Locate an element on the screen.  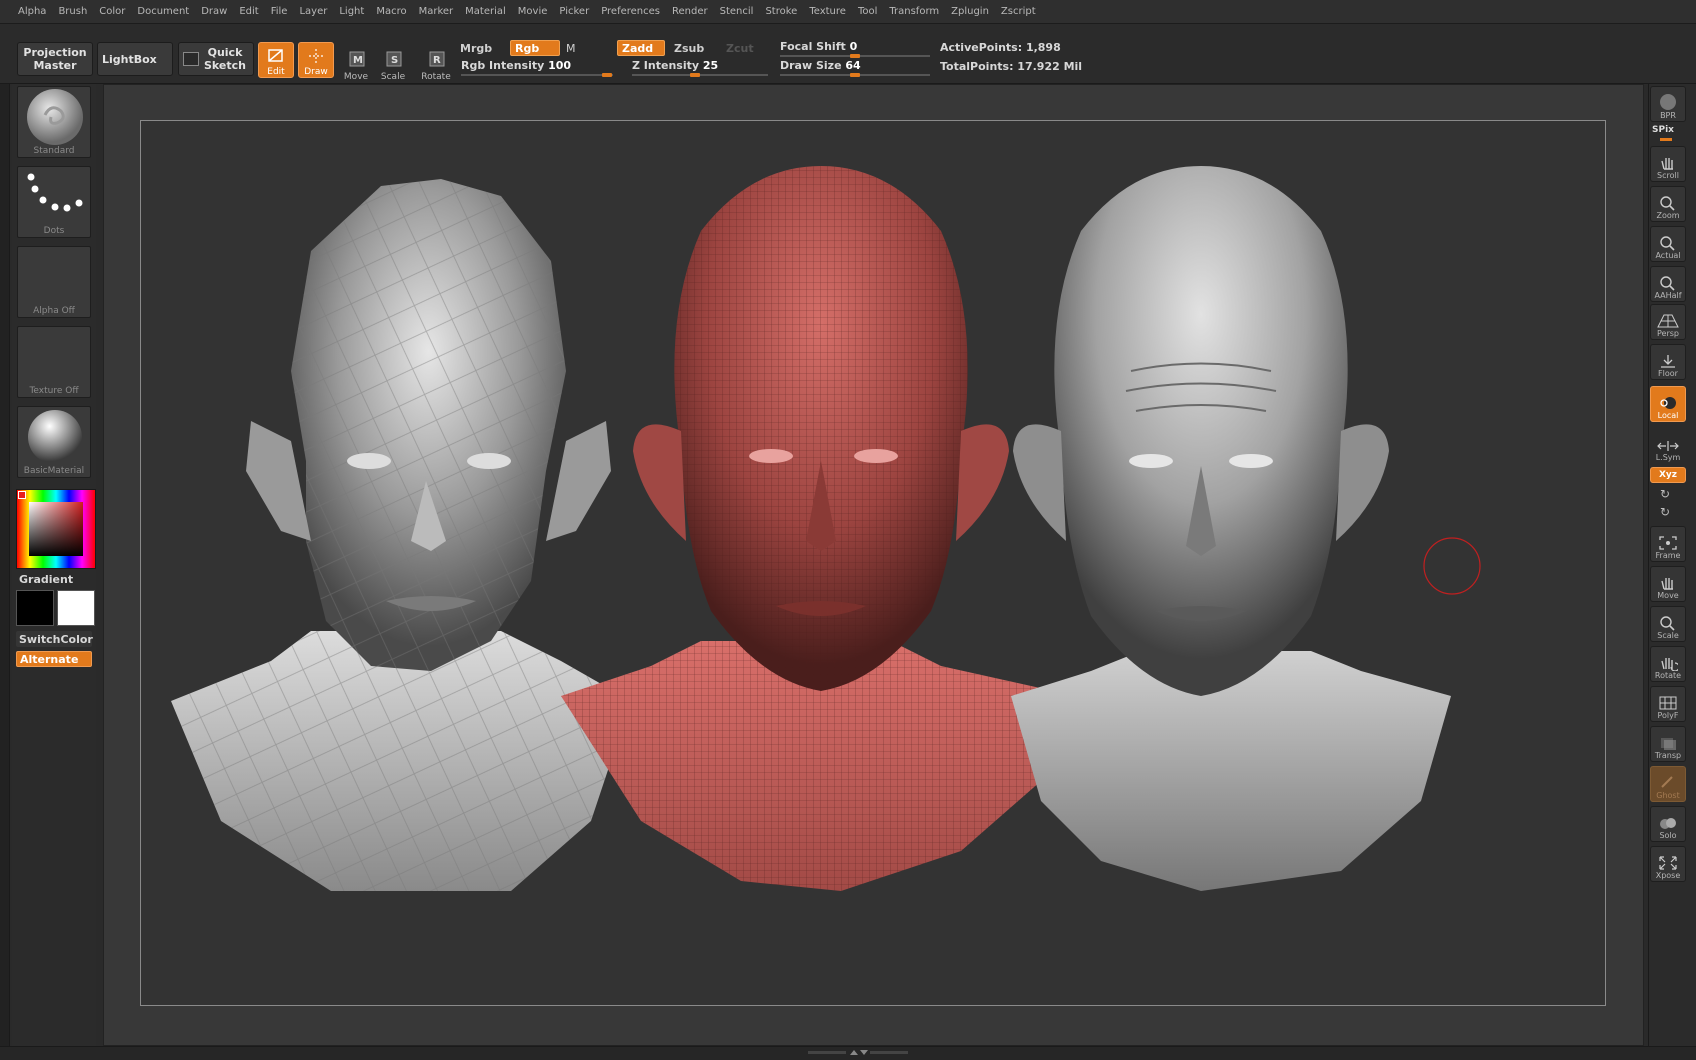
transp-button: Transp is located at coordinates (1668, 744).